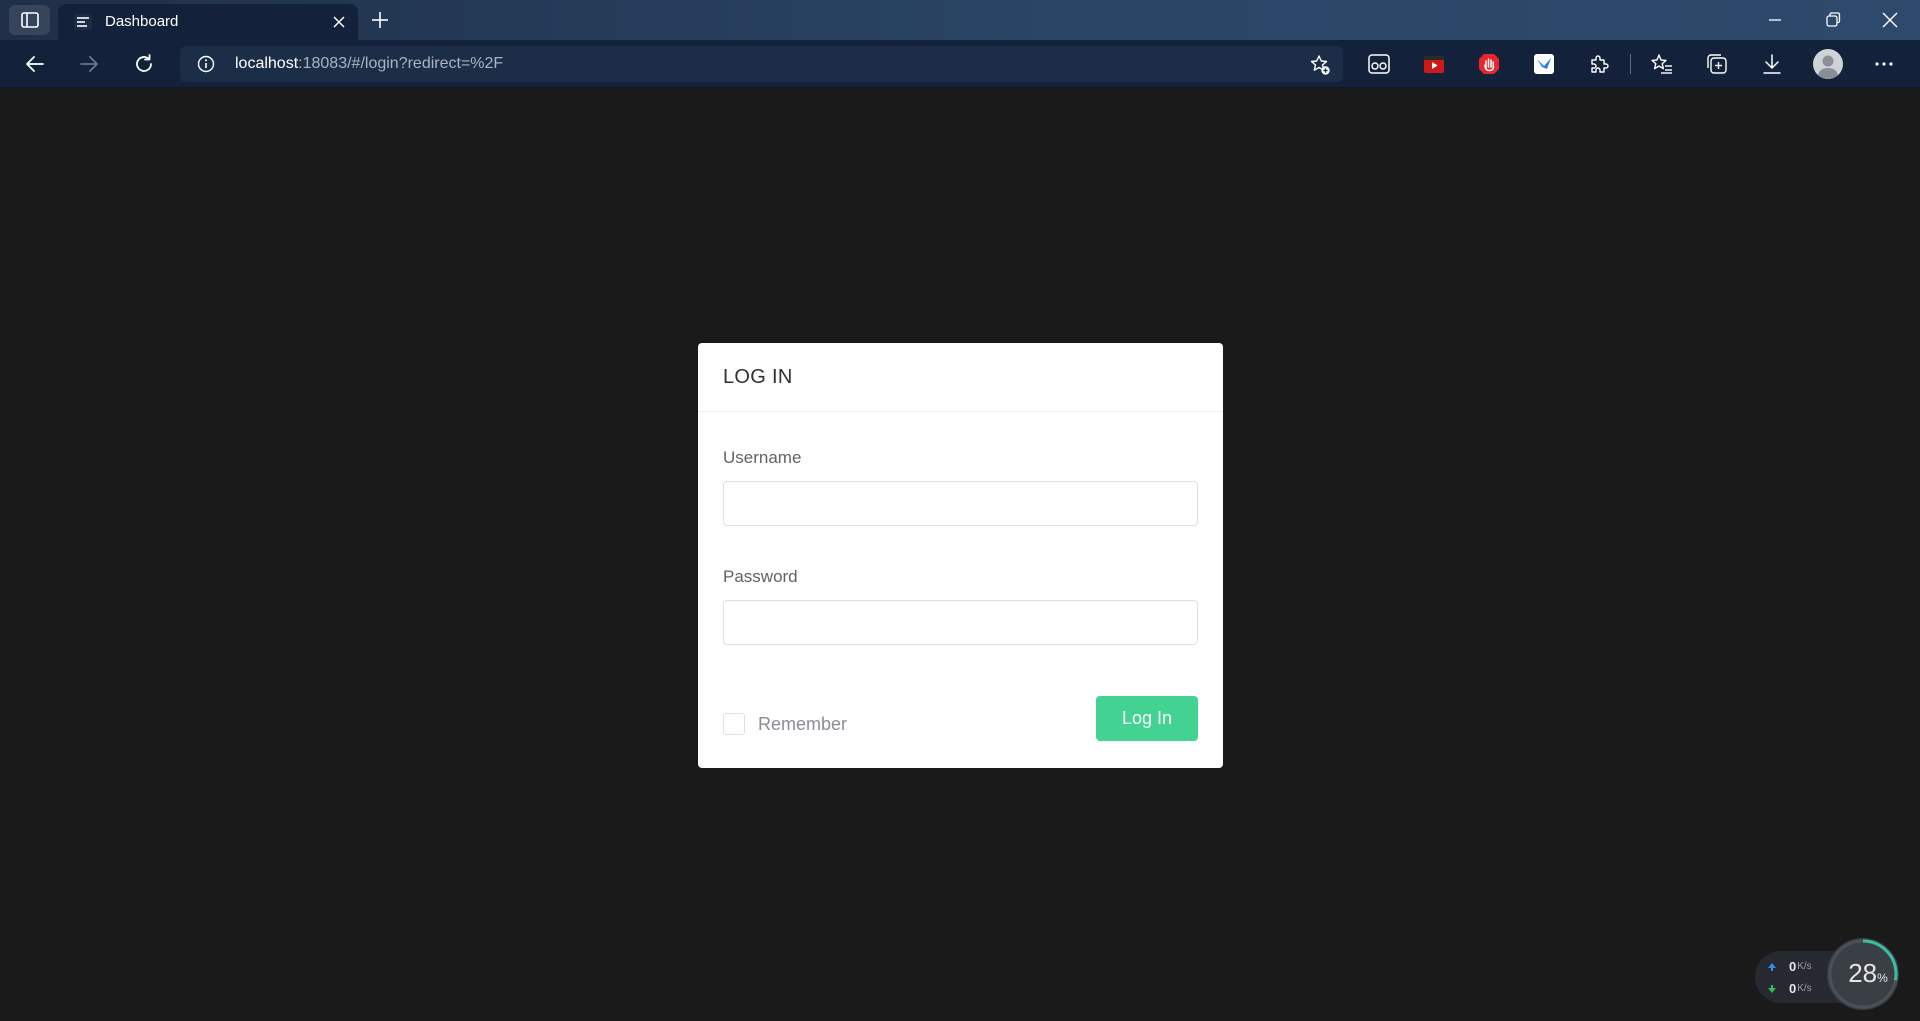  I want to click on tab-dashboard: Dashboard, so click(208, 22).